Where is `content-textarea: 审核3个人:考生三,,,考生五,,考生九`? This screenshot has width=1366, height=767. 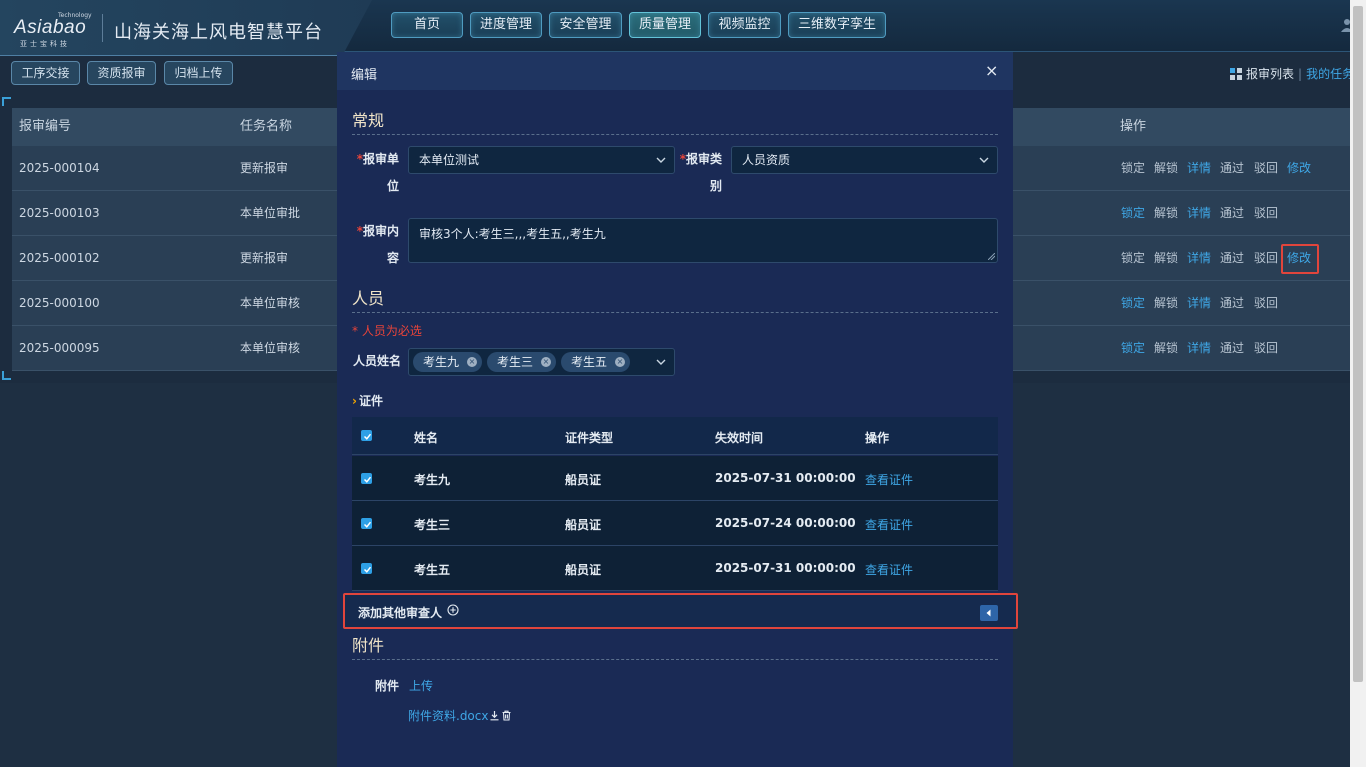 content-textarea: 审核3个人:考生三,,,考生五,,考生九 is located at coordinates (703, 240).